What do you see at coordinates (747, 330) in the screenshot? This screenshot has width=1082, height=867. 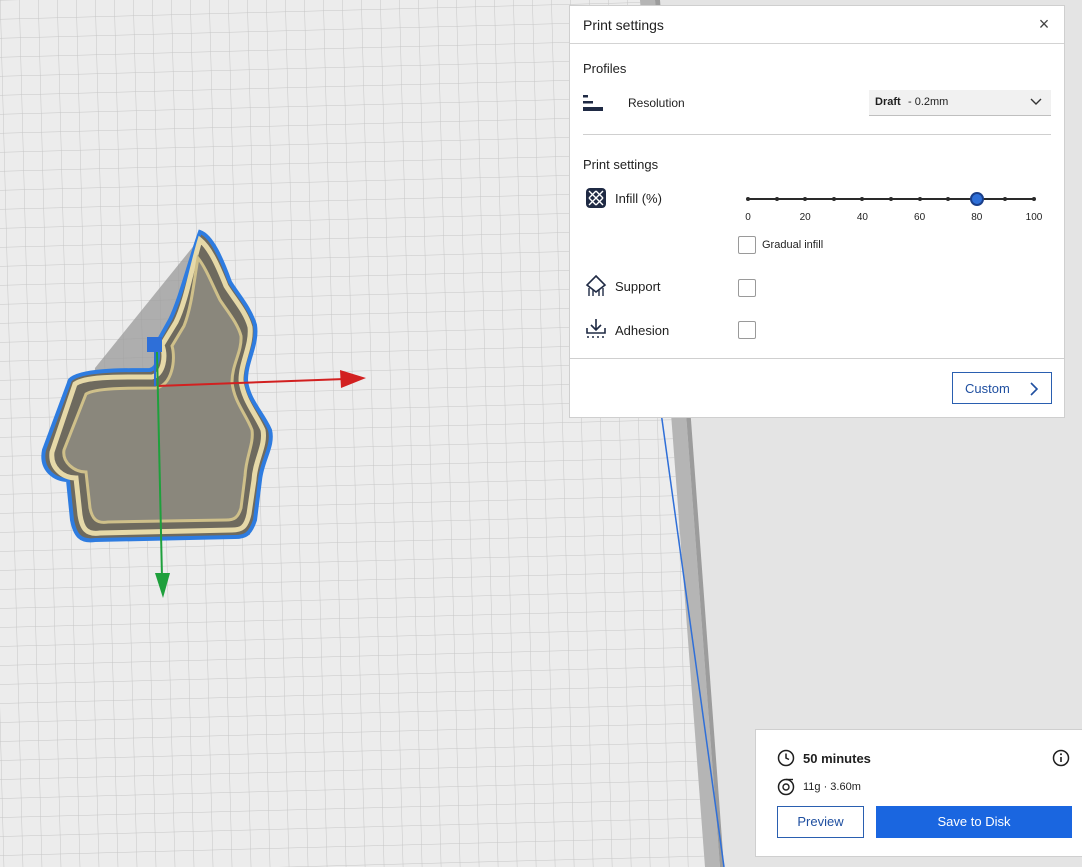 I see `adhesion-checkbox` at bounding box center [747, 330].